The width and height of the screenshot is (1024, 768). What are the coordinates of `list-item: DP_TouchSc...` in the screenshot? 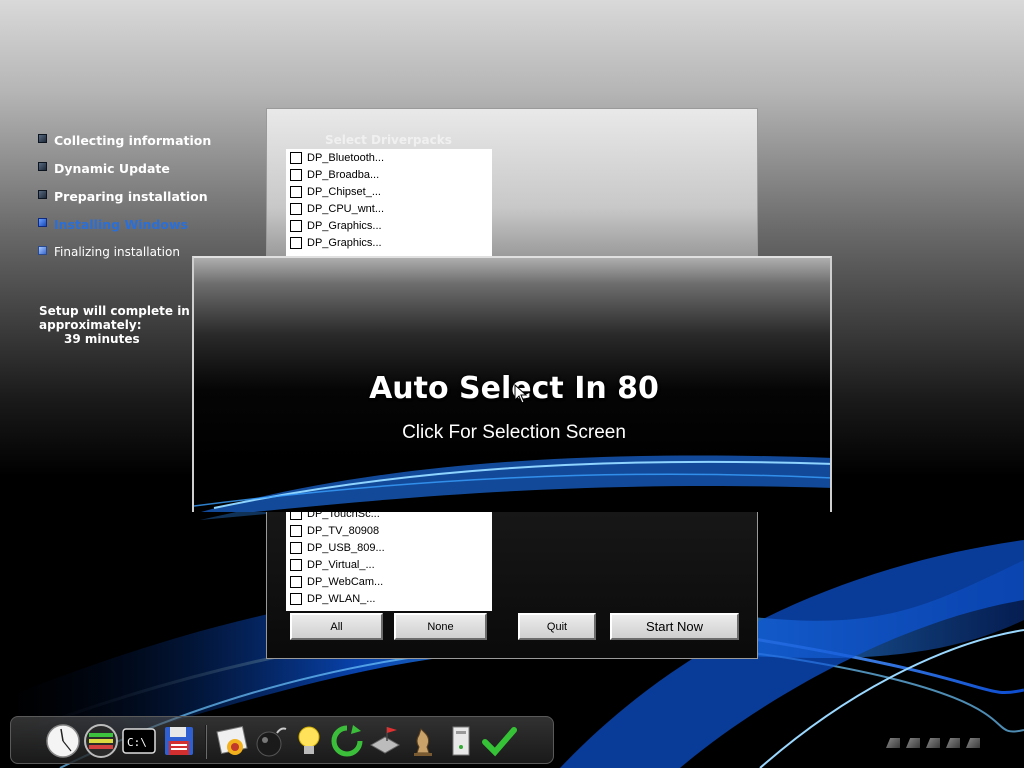 It's located at (389, 516).